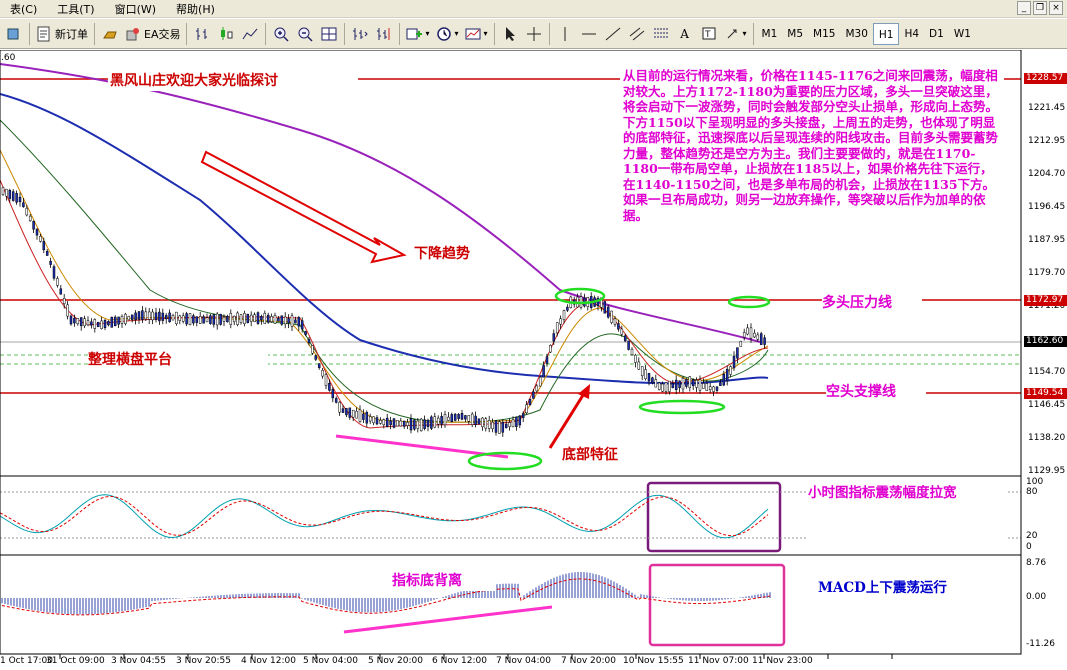  What do you see at coordinates (135, 9) in the screenshot?
I see `menu-item-window: 窗口(W)` at bounding box center [135, 9].